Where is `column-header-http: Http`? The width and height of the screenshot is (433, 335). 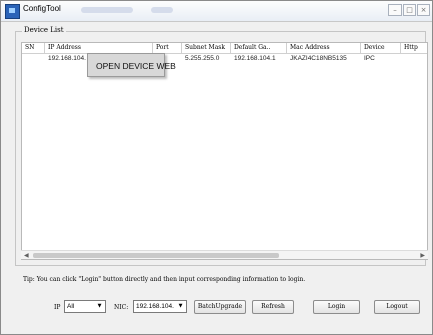 column-header-http: Http is located at coordinates (414, 48).